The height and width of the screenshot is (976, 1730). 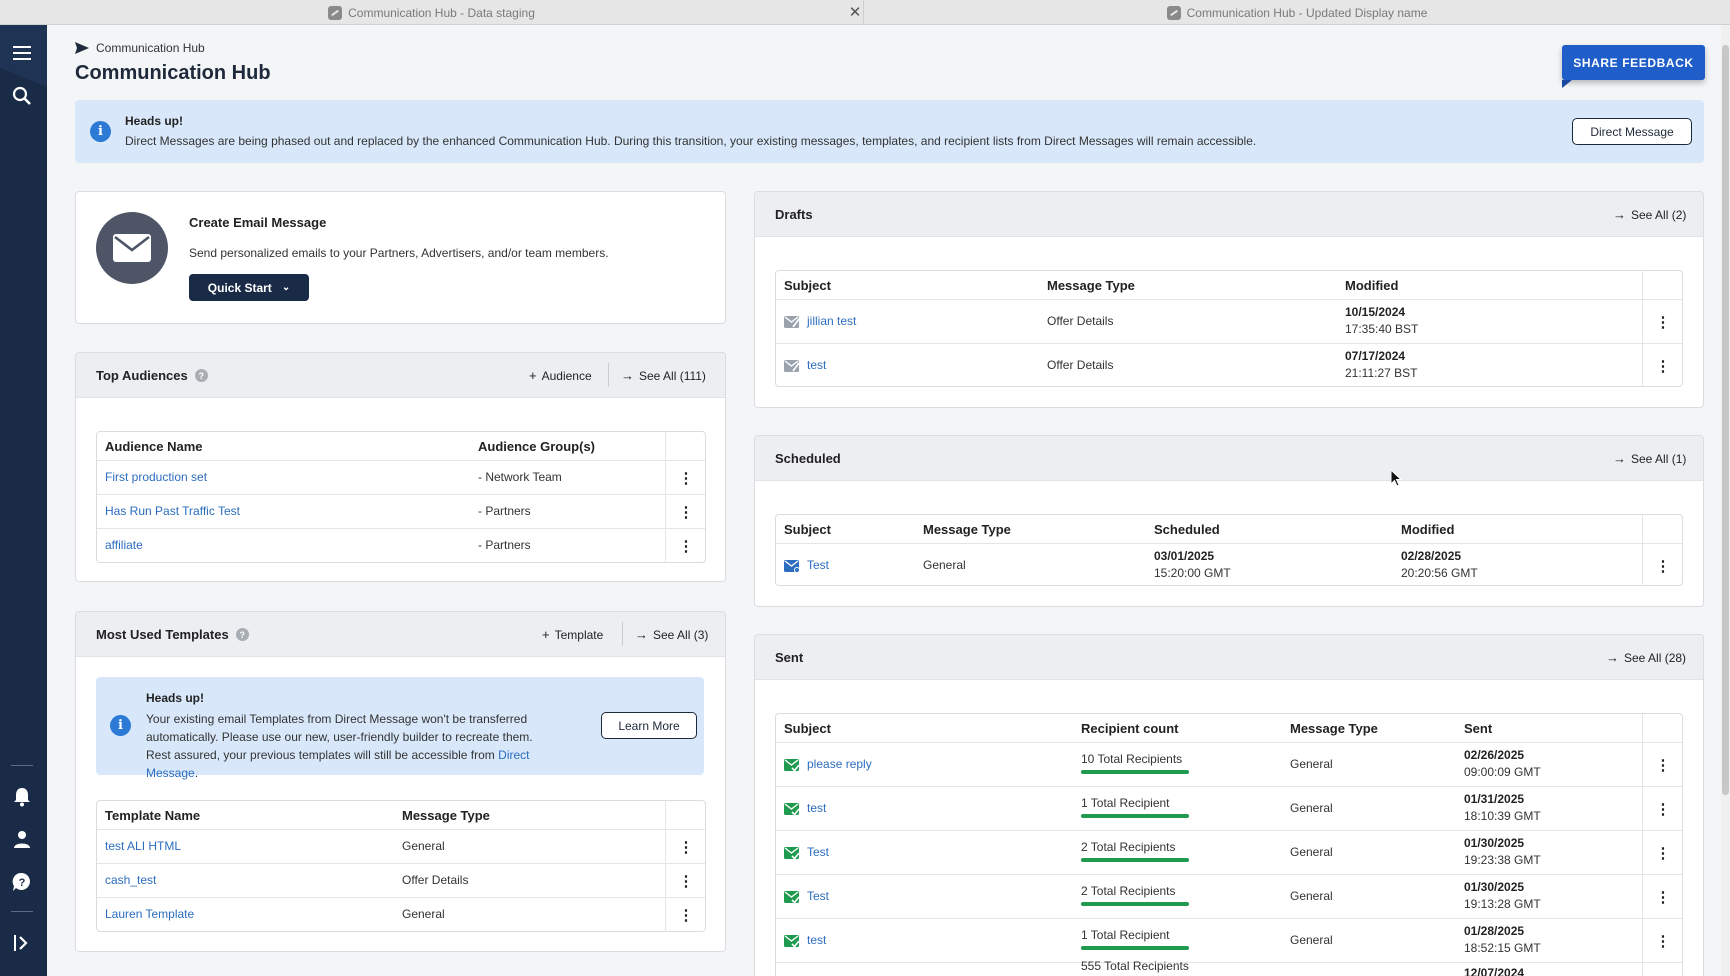 What do you see at coordinates (22, 53) in the screenshot?
I see `hamburger-menu-icon` at bounding box center [22, 53].